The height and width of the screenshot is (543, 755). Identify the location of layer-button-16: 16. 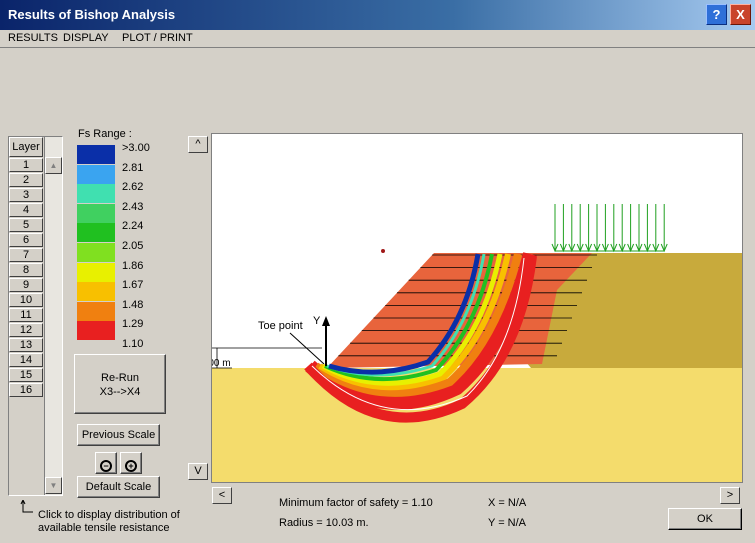
(26, 390).